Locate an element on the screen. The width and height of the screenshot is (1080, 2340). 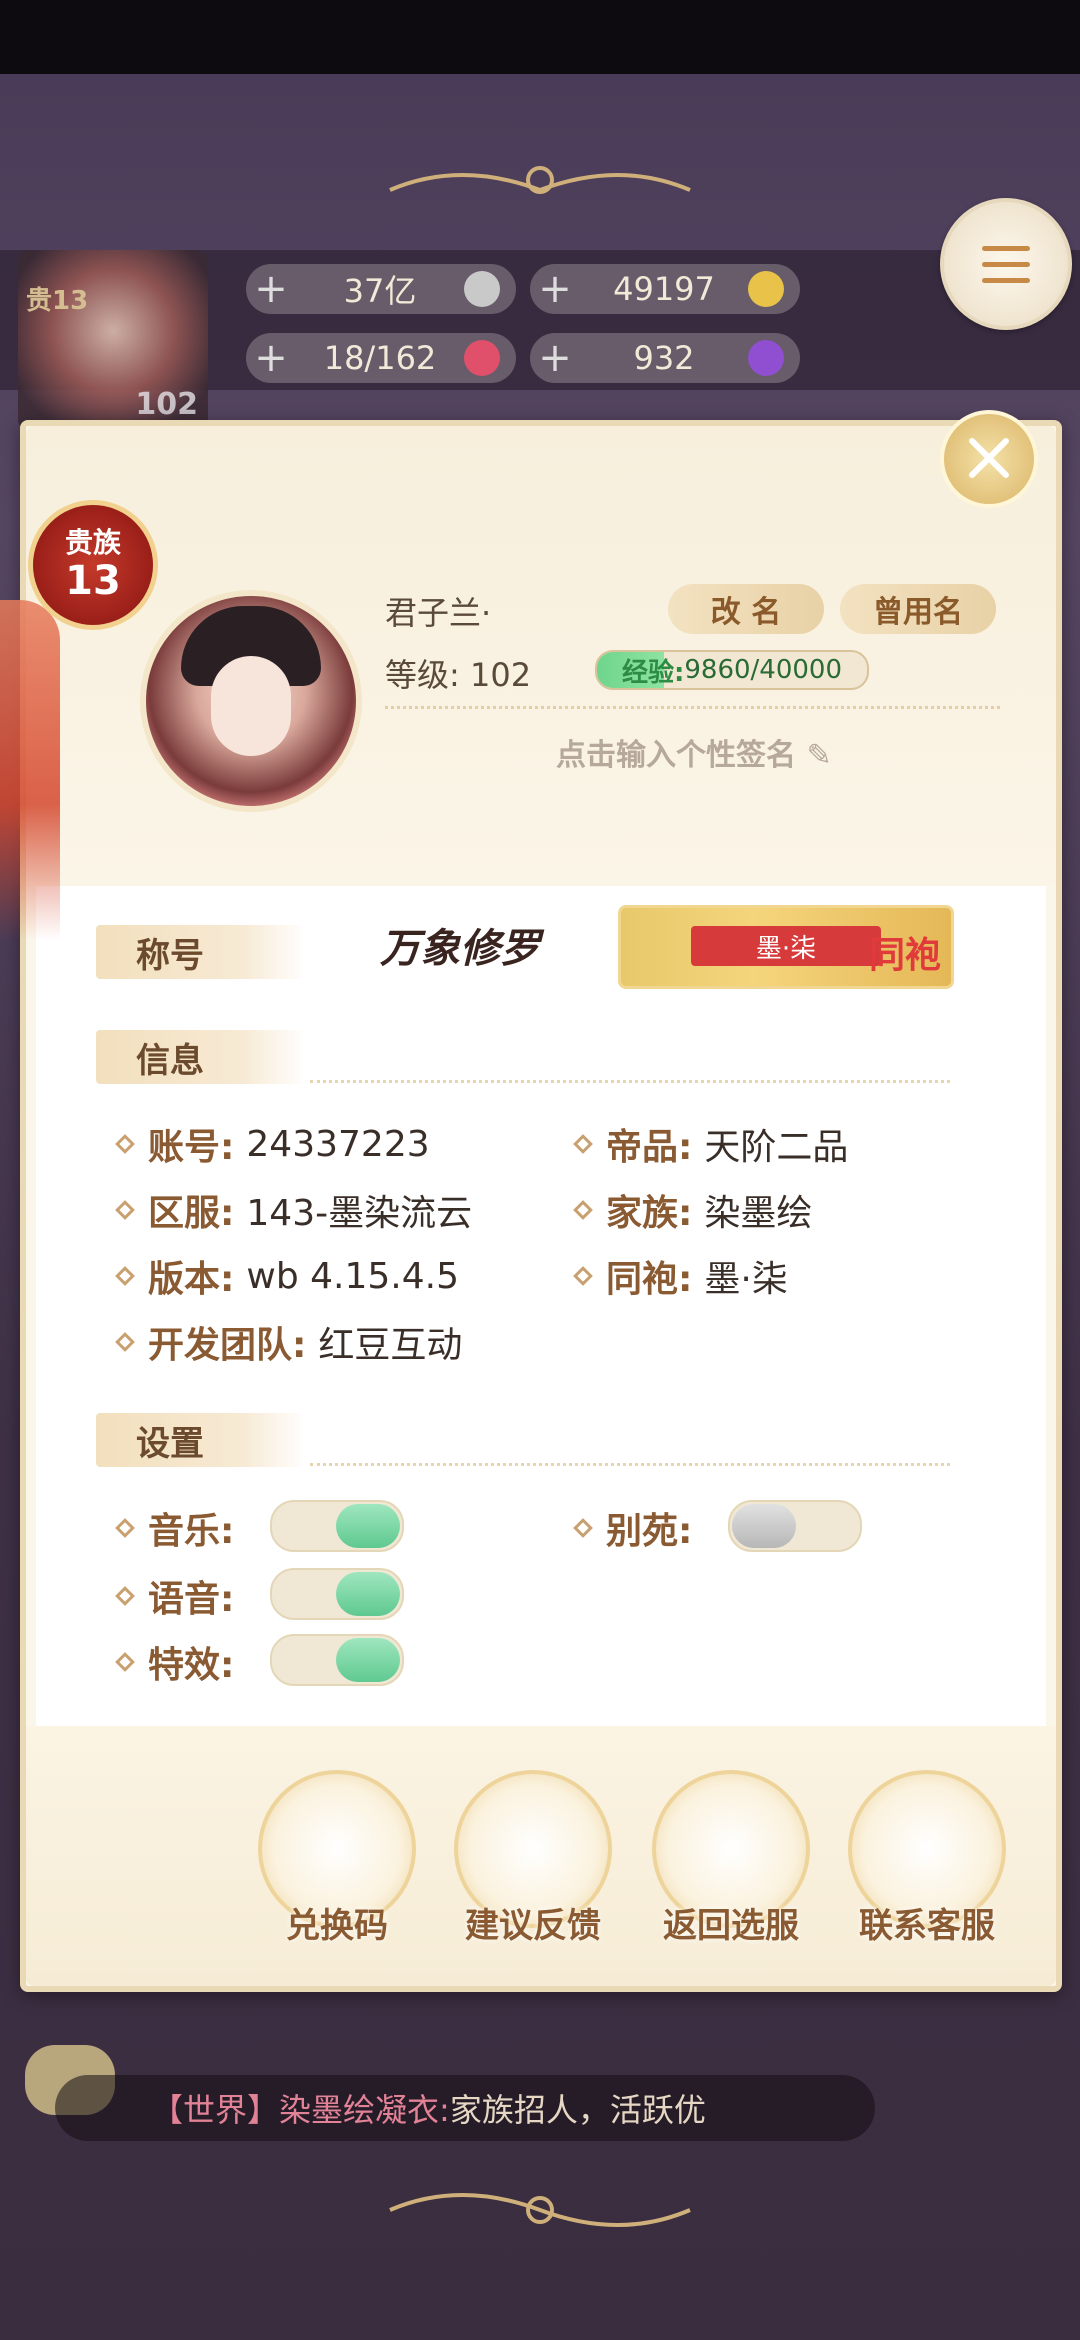
old-names-button: 曾用名 is located at coordinates (918, 609).